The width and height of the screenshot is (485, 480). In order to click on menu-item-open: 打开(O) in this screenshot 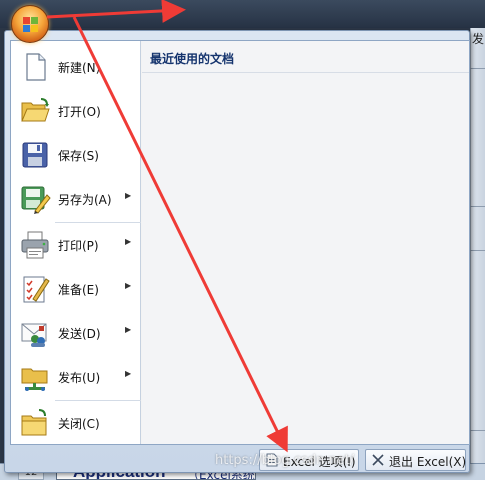, I will do `click(76, 111)`.